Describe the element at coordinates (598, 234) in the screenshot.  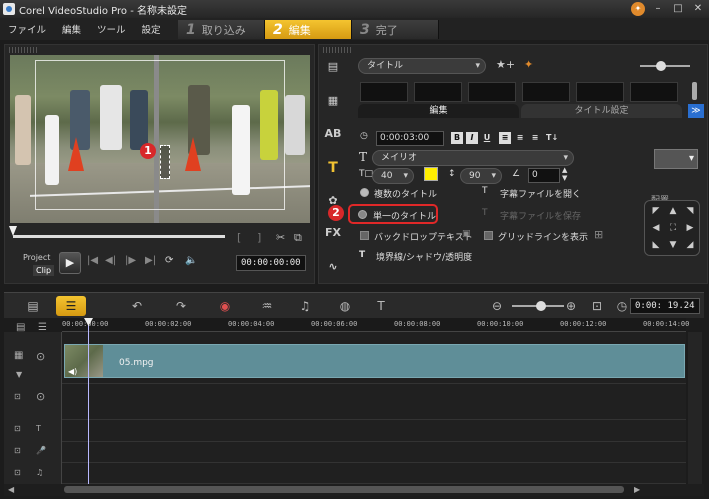
I see `grid-options-icon: ⊞` at that location.